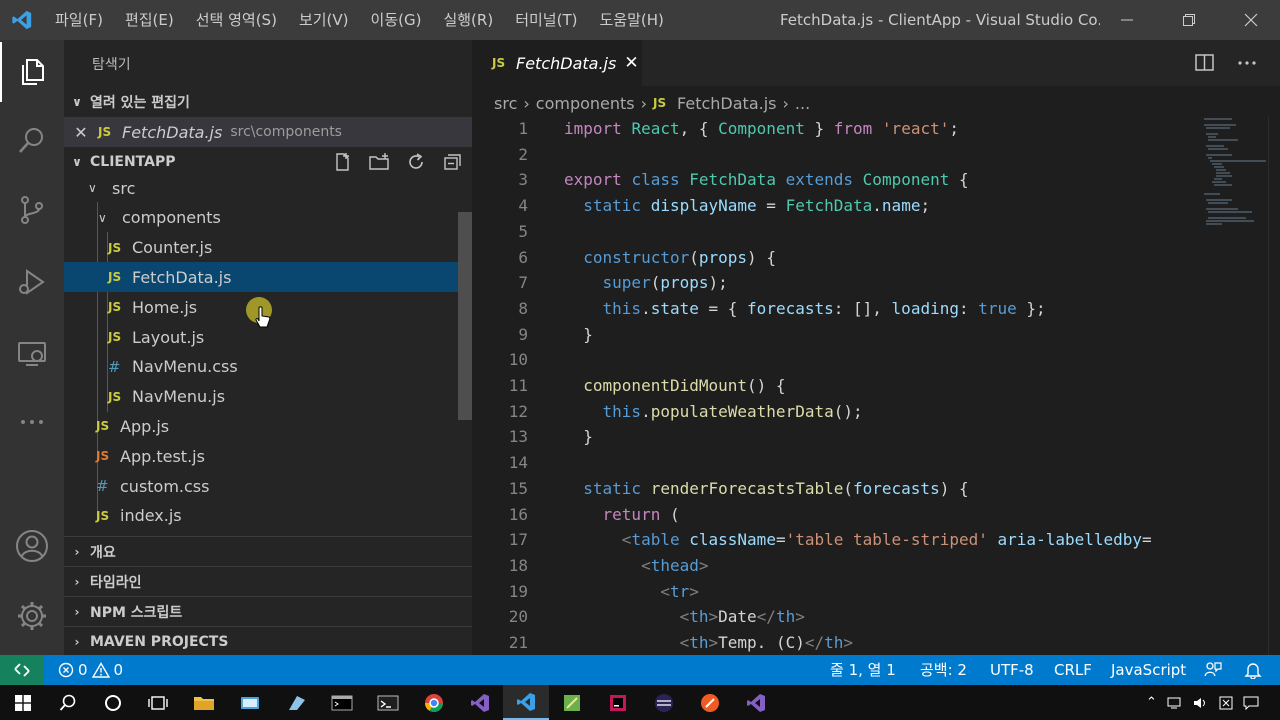 The height and width of the screenshot is (720, 1280). What do you see at coordinates (236, 20) in the screenshot?
I see `menu-item: 선택 영역(S)` at bounding box center [236, 20].